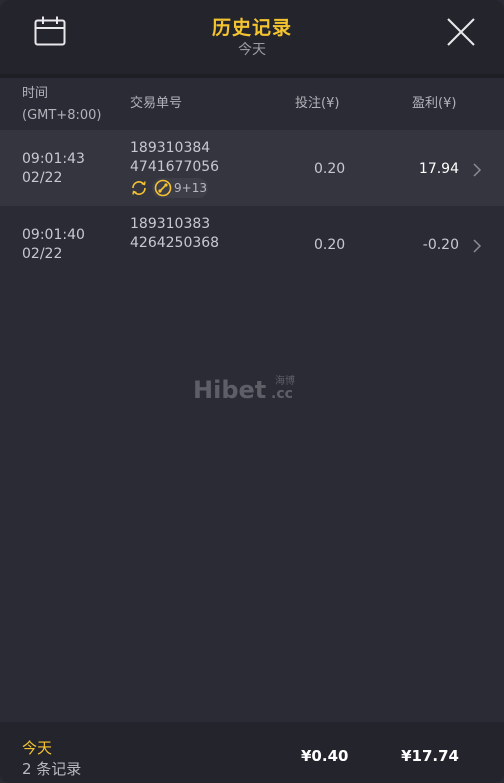  I want to click on column-order-id: 交易单号, so click(156, 103).